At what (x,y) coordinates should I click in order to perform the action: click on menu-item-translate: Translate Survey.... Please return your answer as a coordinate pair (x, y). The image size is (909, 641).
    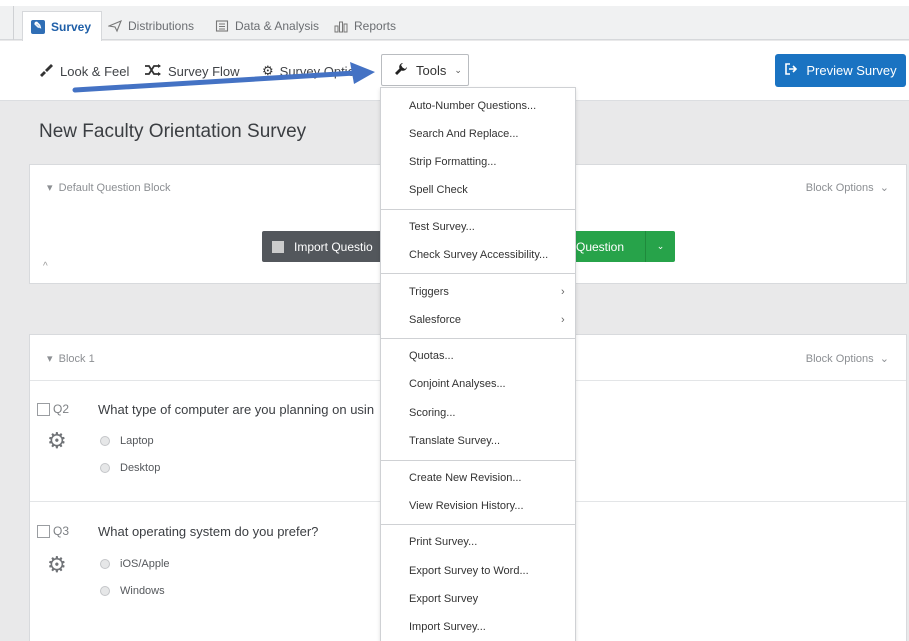
    Looking at the image, I should click on (454, 441).